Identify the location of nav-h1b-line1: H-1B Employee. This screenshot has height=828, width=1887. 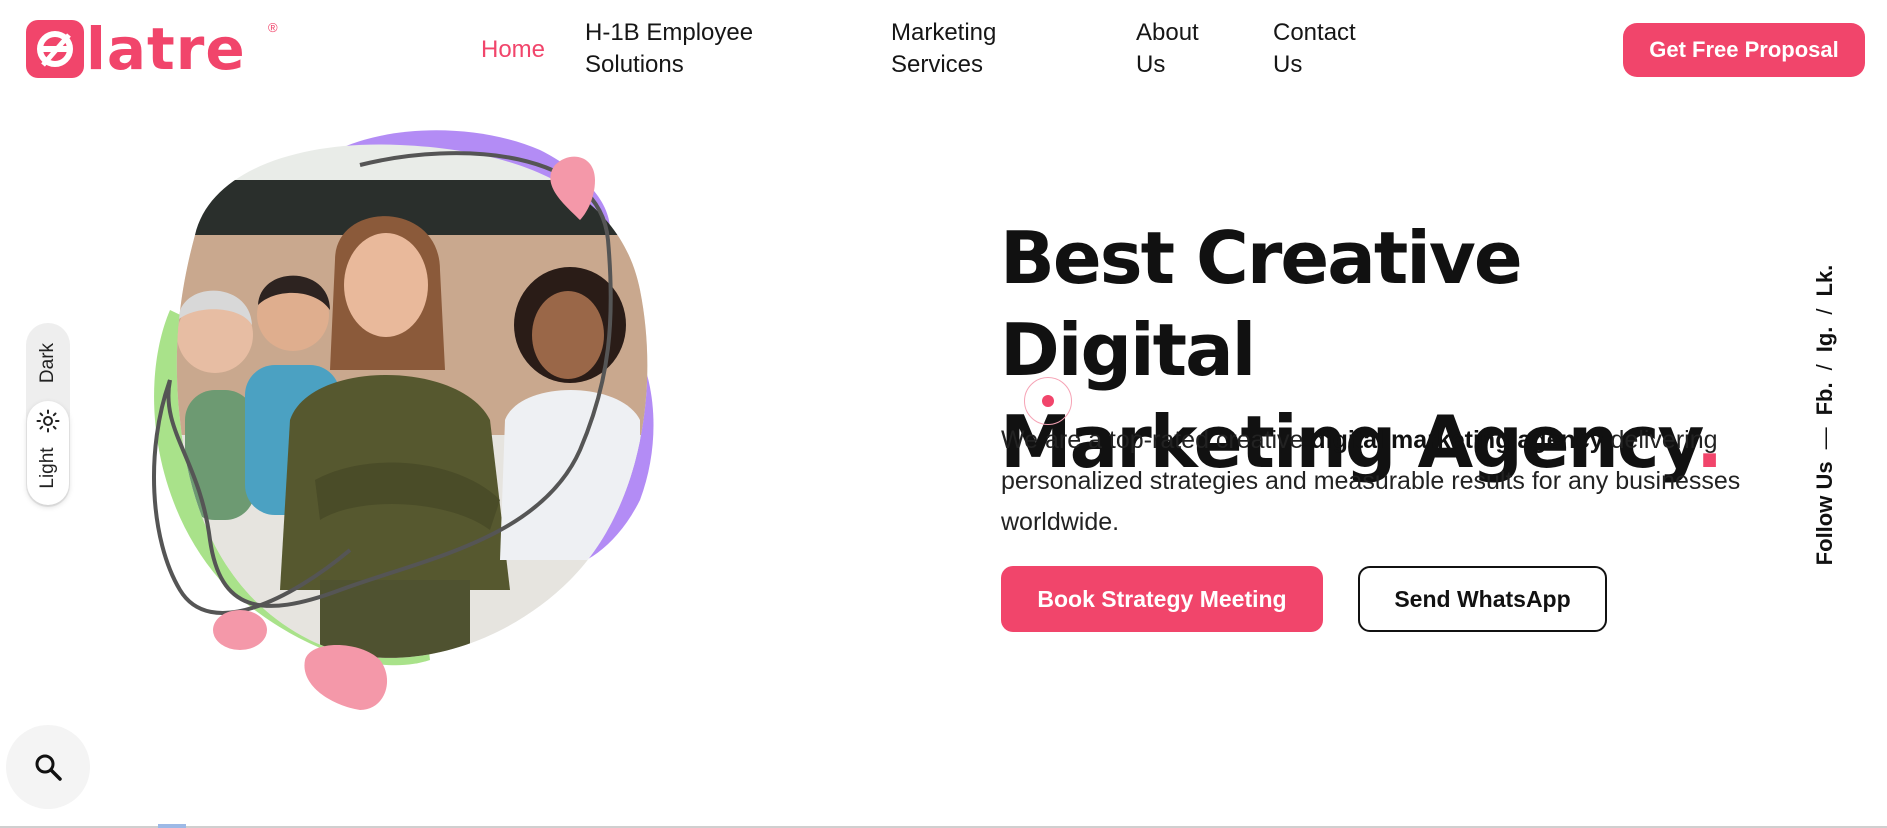
(669, 32).